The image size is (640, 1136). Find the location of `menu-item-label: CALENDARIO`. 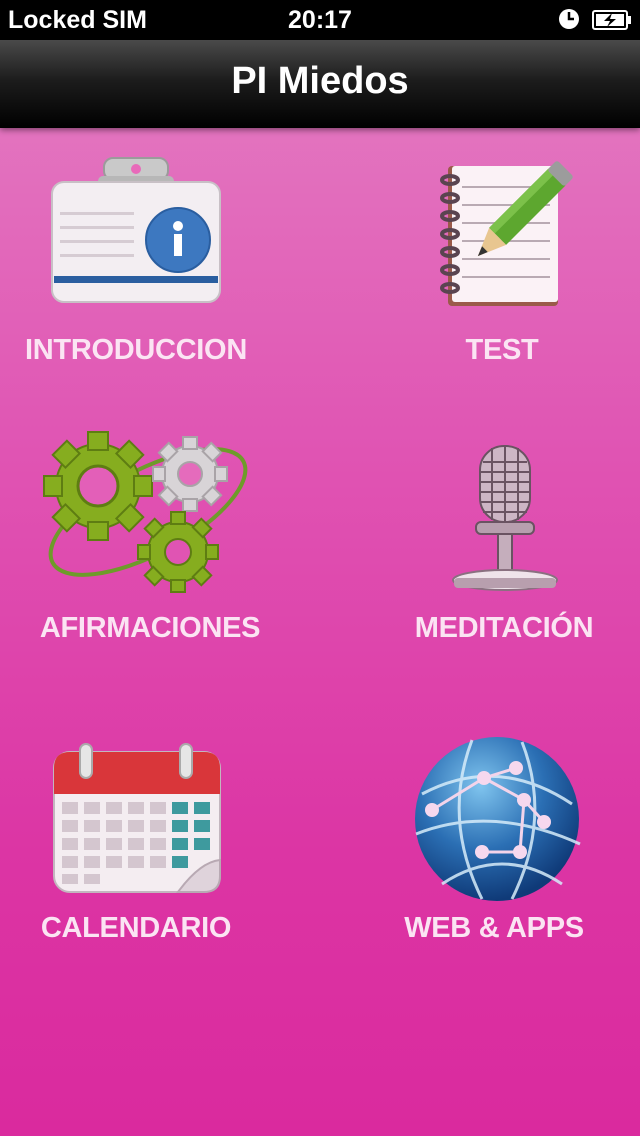

menu-item-label: CALENDARIO is located at coordinates (136, 928).